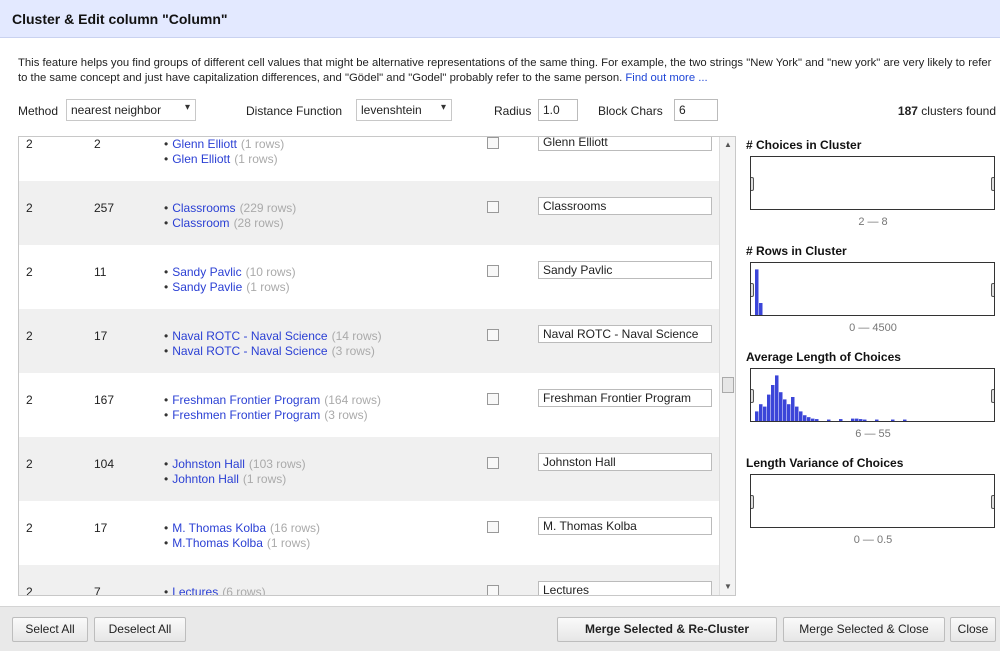 This screenshot has height=651, width=1000. What do you see at coordinates (100, 272) in the screenshot?
I see `cluster-row-count: 11` at bounding box center [100, 272].